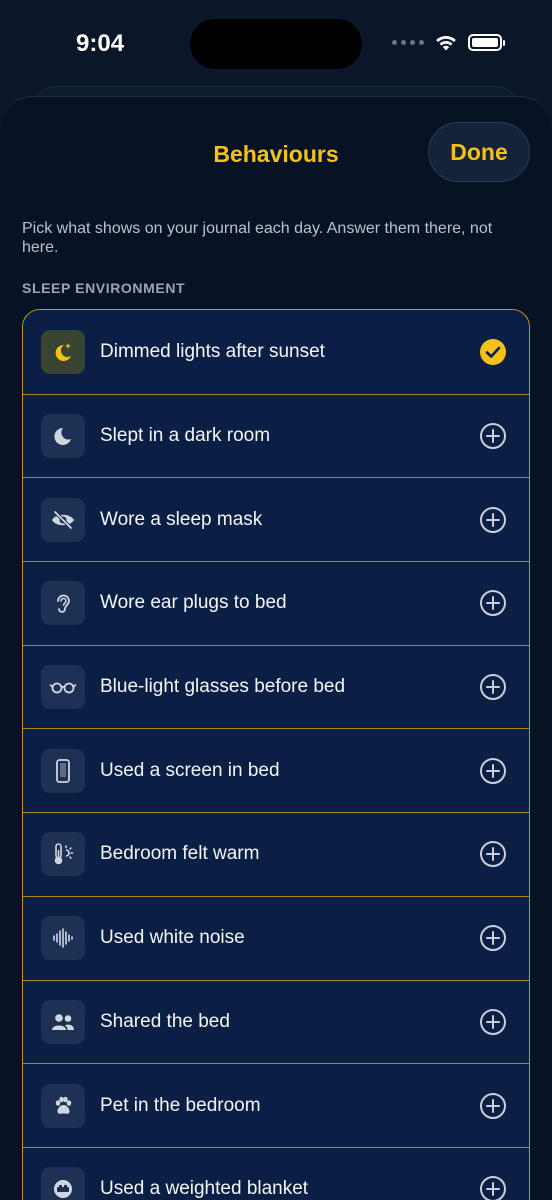 This screenshot has height=1200, width=552. I want to click on cellular-signal-icon, so click(408, 42).